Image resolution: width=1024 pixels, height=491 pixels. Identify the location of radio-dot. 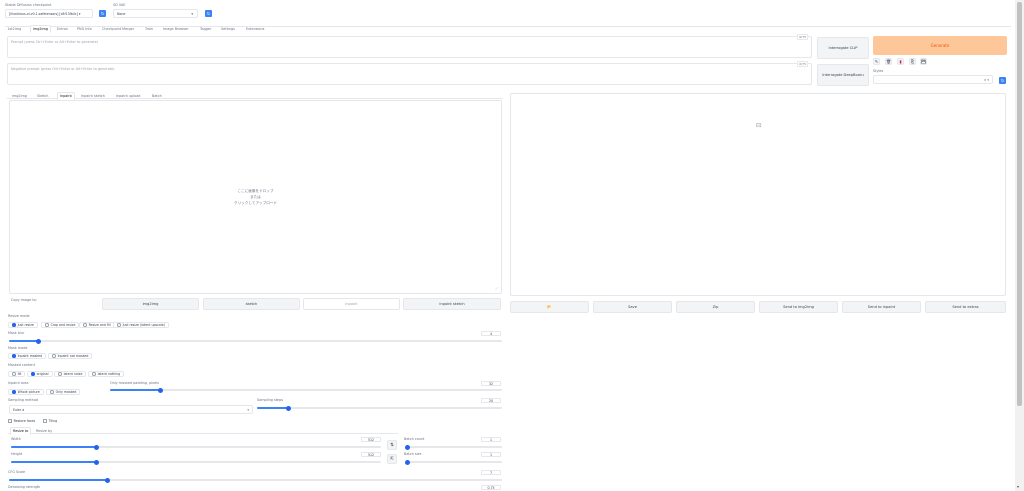
(14, 356).